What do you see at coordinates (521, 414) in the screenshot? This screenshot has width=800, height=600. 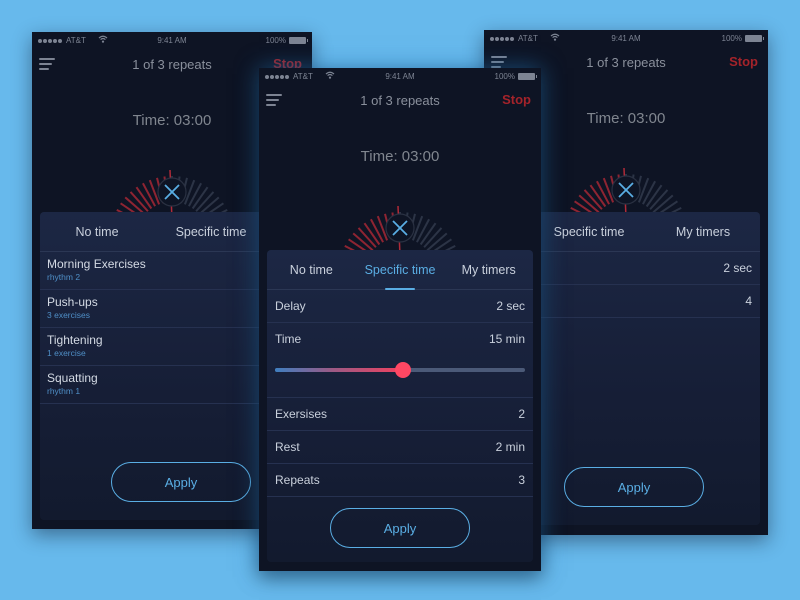 I see `setting-value: 2` at bounding box center [521, 414].